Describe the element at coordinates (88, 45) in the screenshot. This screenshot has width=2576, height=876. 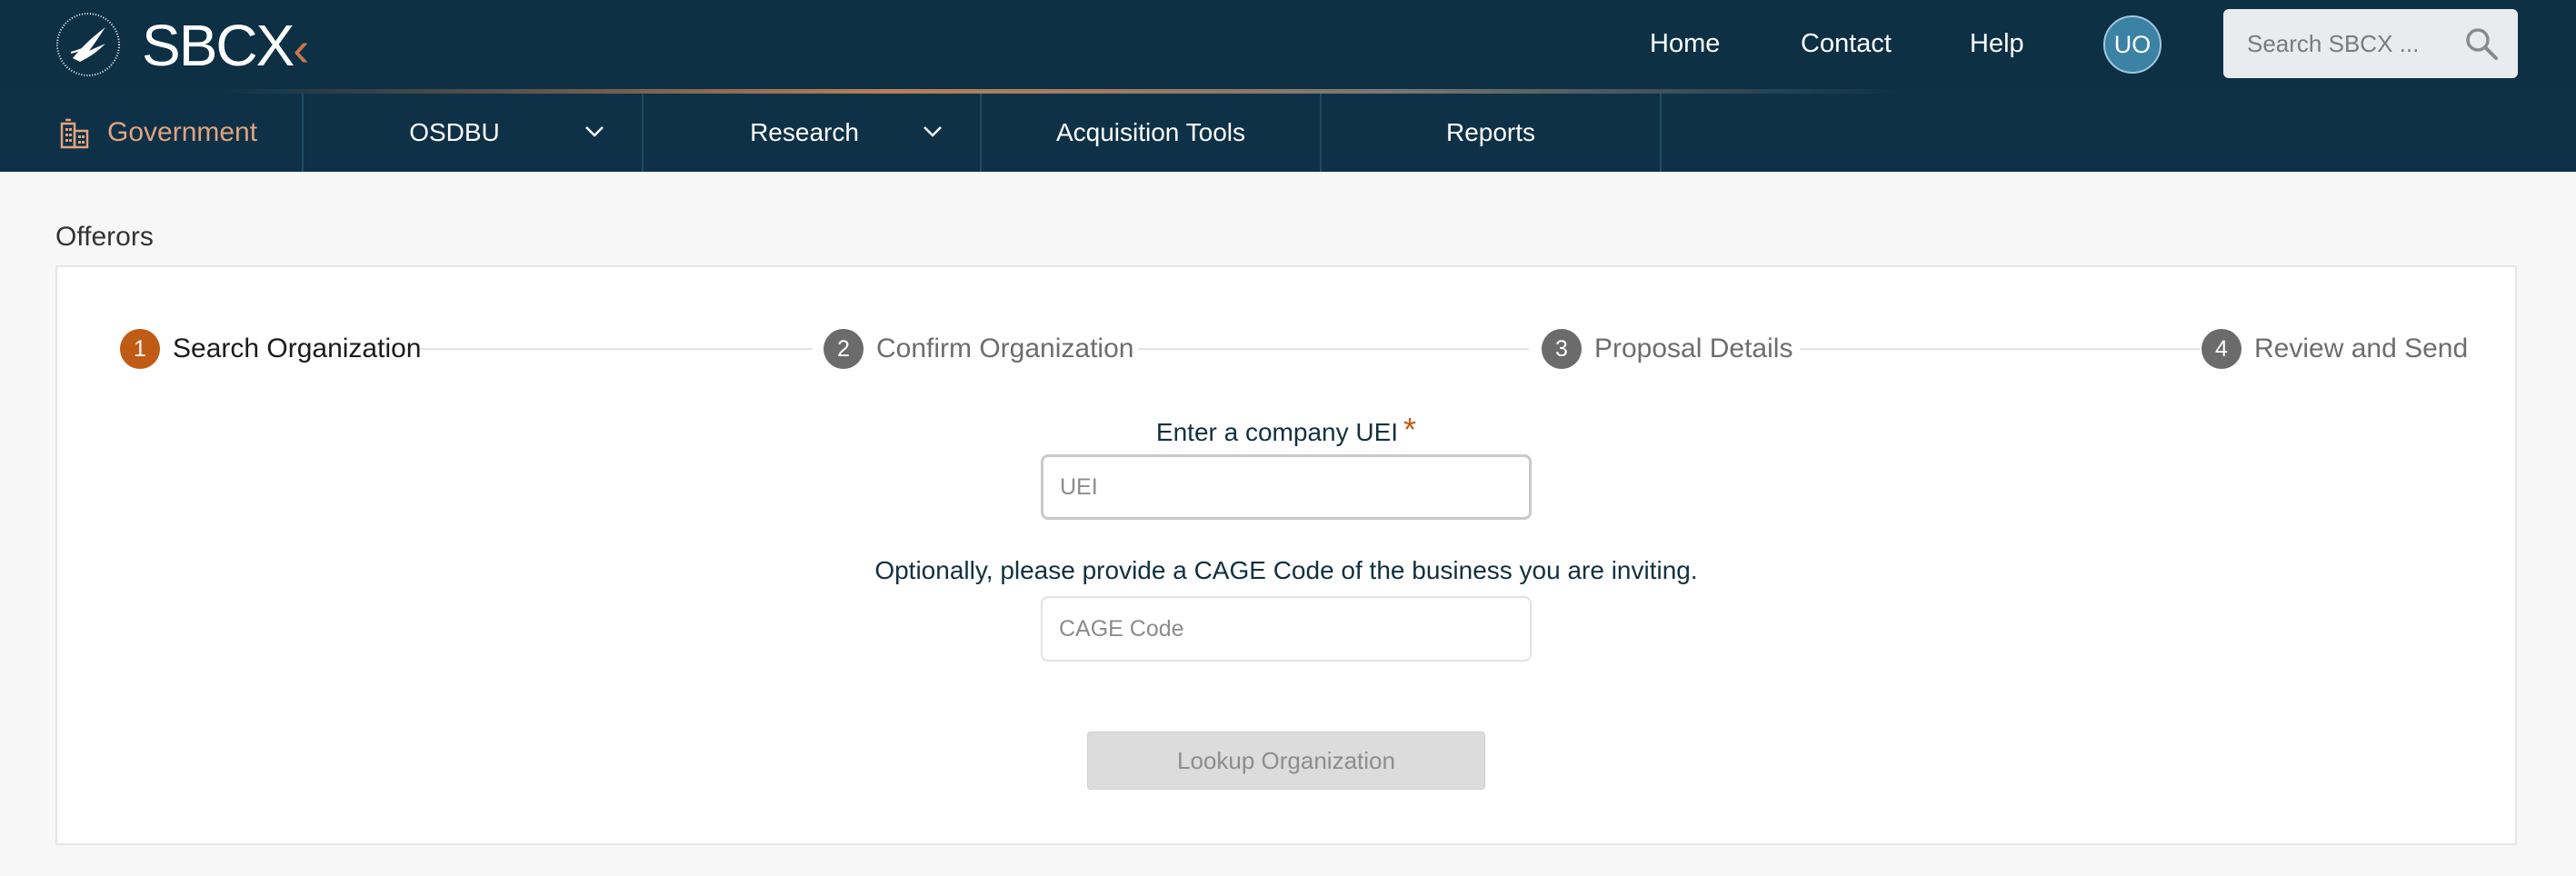
I see `hhs-eagle-seal-icon` at that location.